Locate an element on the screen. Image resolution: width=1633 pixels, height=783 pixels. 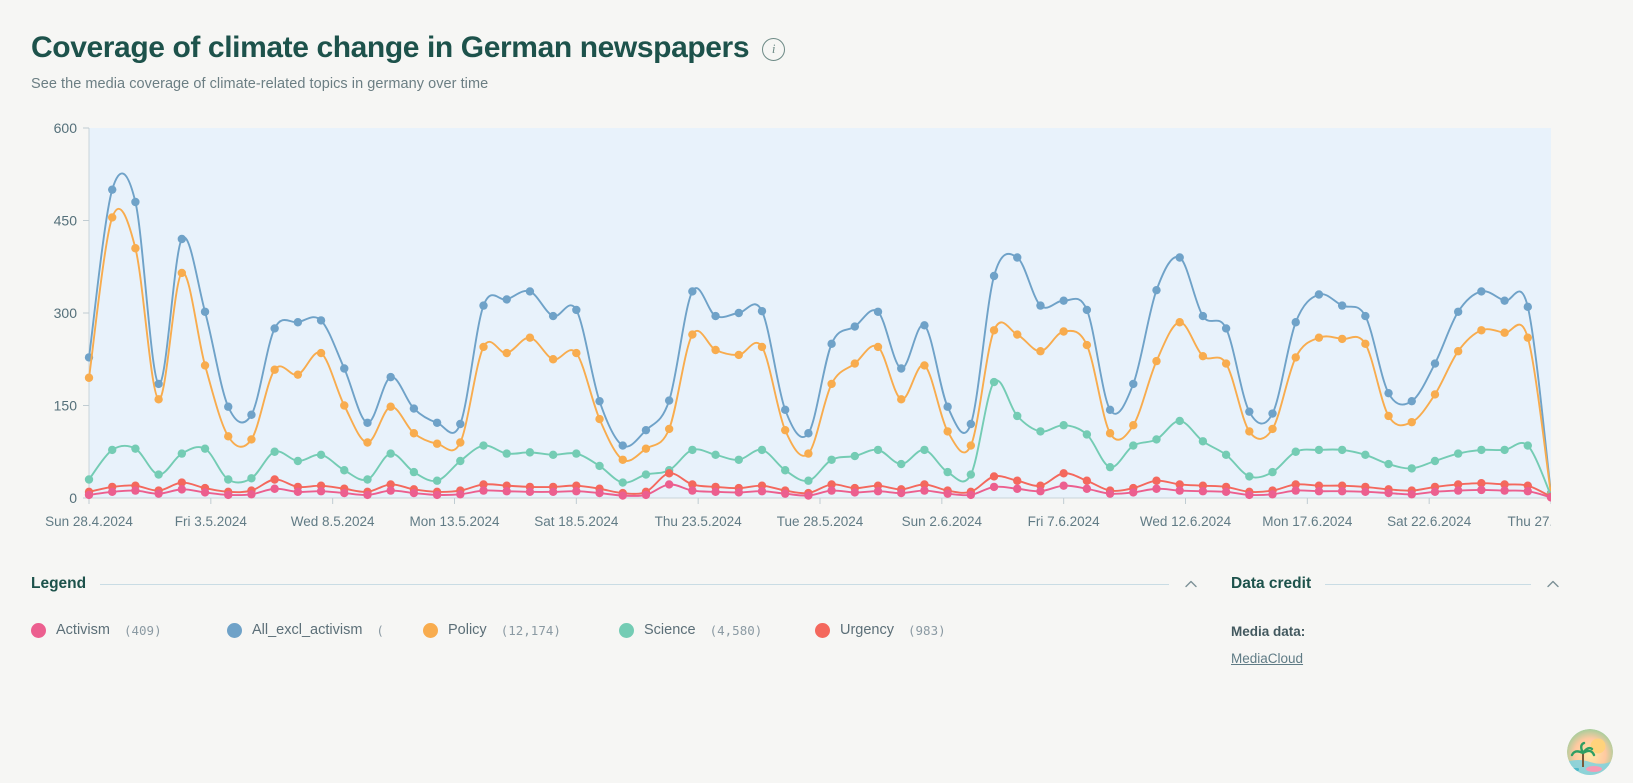
legend-item-all_excl_activism: All_excl_activism ( is located at coordinates (325, 630).